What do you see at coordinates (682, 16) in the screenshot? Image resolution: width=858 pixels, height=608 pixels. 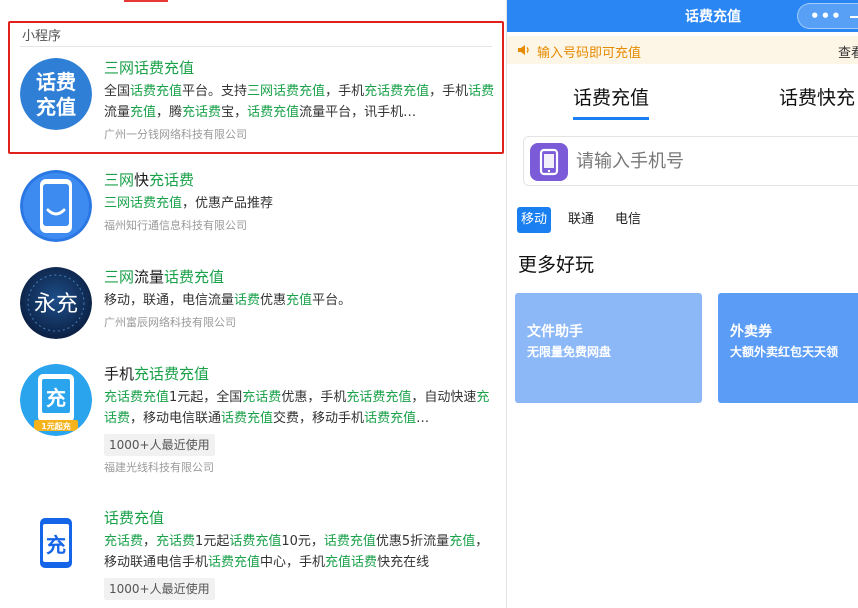 I see `mini-program-navbar: 话费充值 •••` at bounding box center [682, 16].